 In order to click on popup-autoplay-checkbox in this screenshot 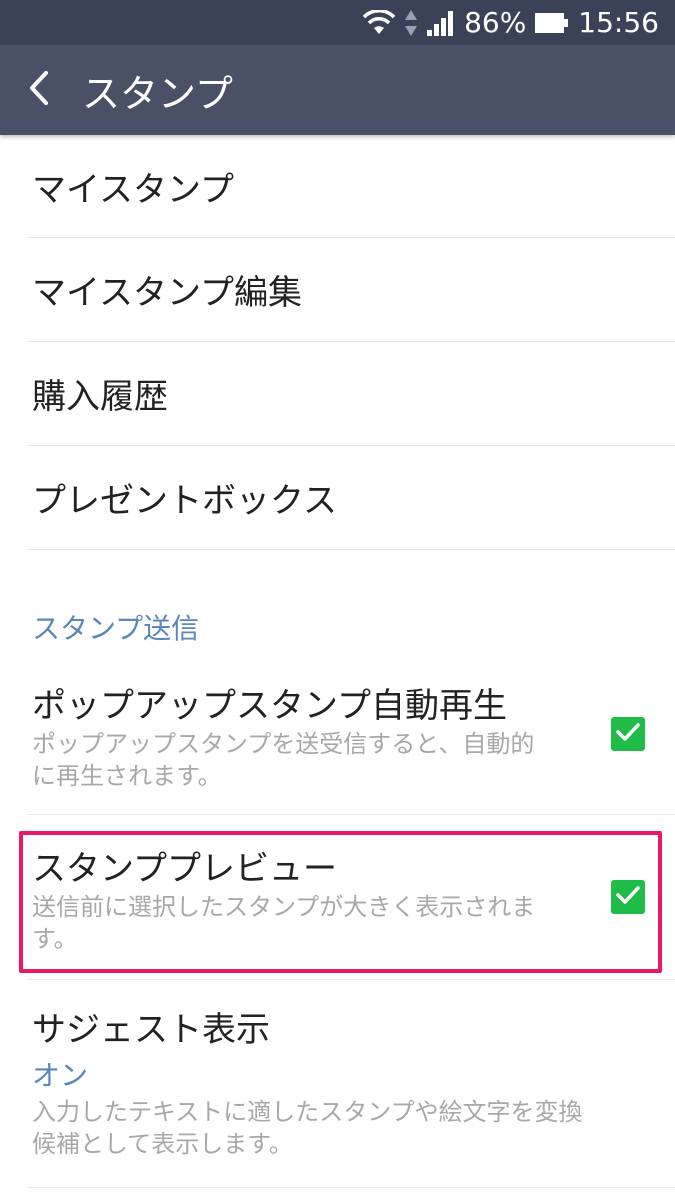, I will do `click(628, 734)`.